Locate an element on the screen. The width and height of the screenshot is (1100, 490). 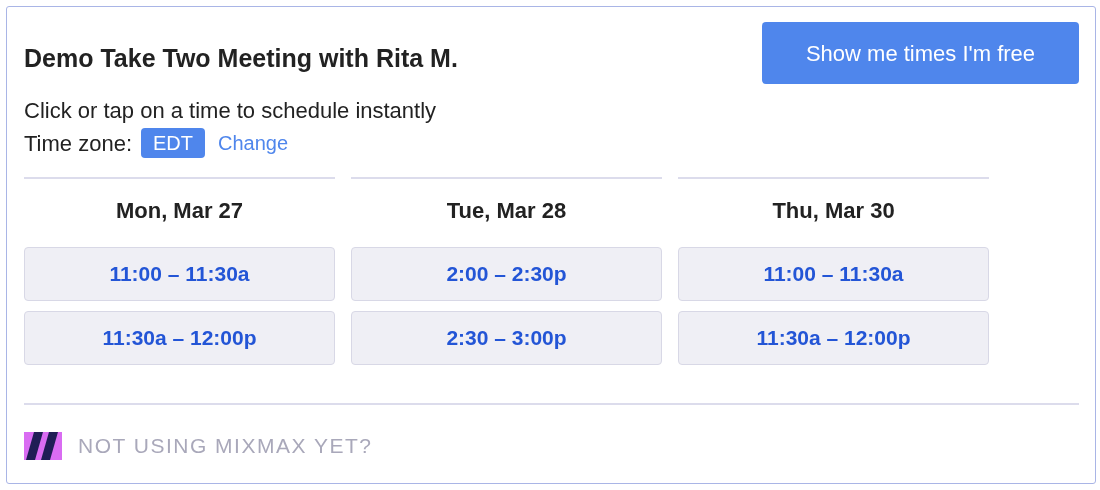
instructions-text: Click or tap on a time to schedule instantly is located at coordinates (231, 111).